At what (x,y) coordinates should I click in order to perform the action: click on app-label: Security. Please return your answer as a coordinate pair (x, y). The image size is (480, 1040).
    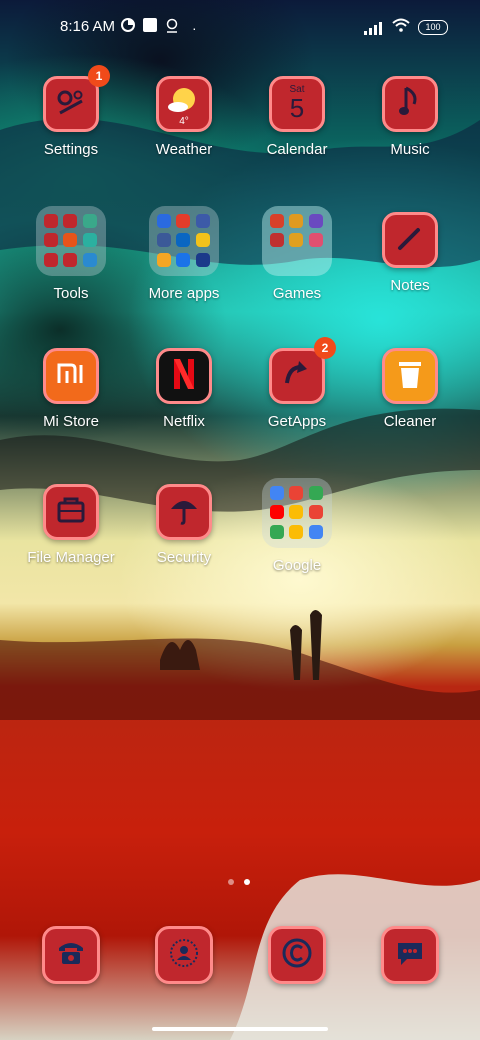
    Looking at the image, I should click on (184, 557).